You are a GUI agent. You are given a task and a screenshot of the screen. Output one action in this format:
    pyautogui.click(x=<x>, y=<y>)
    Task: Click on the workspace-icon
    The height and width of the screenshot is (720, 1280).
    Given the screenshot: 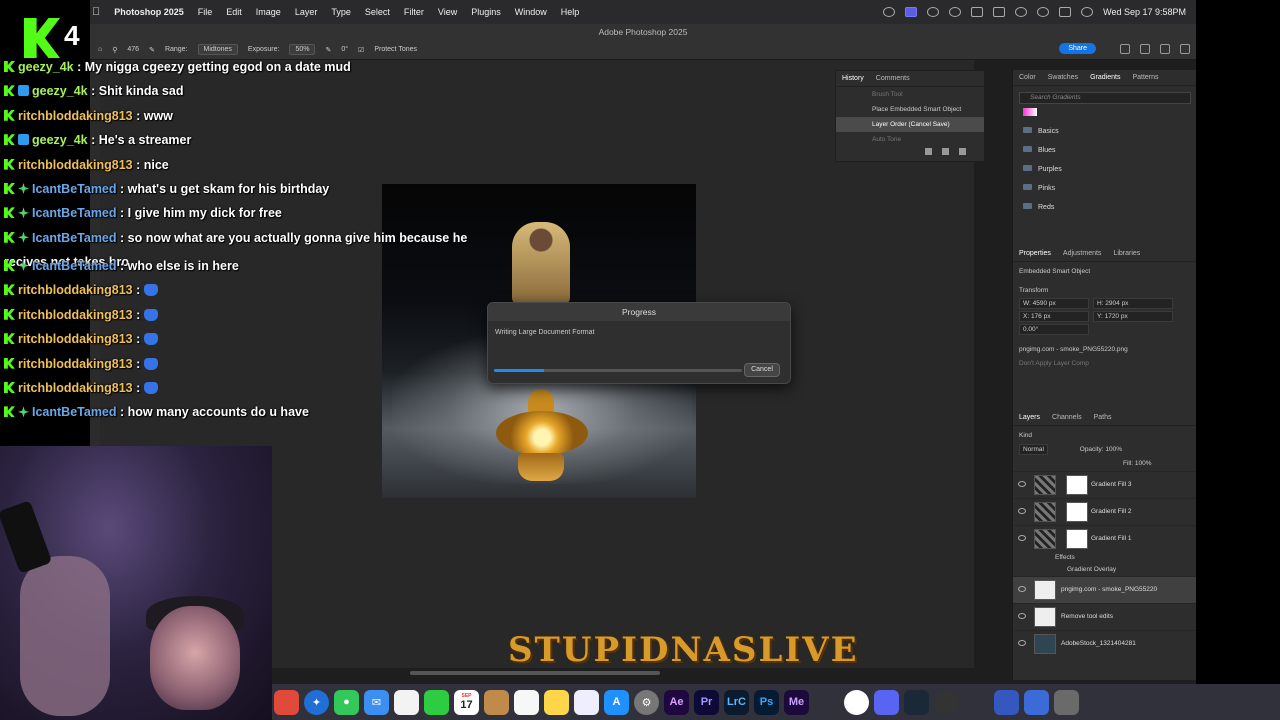 What is the action you would take?
    pyautogui.click(x=1185, y=49)
    